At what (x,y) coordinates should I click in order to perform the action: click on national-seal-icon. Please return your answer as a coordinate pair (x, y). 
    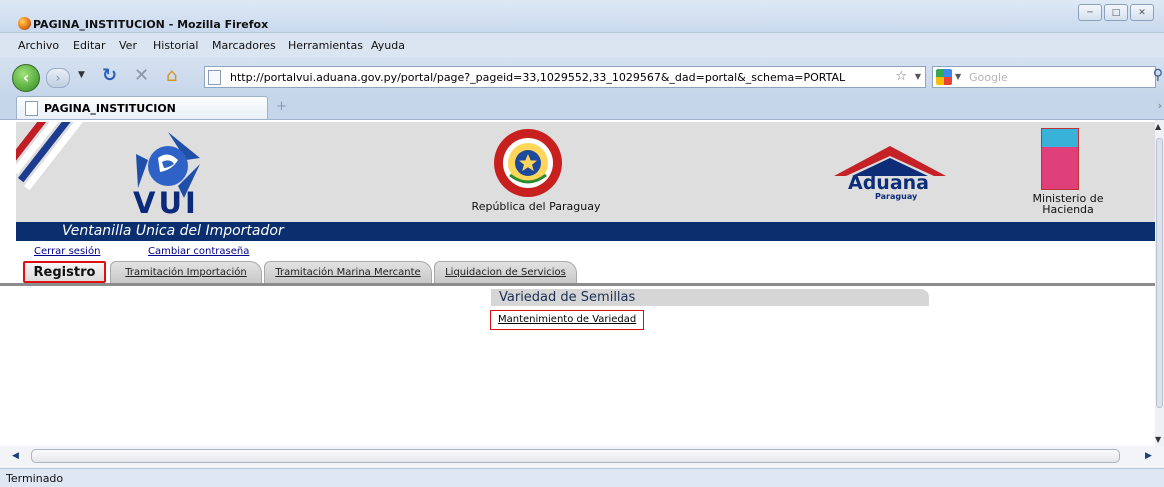
    Looking at the image, I should click on (528, 163).